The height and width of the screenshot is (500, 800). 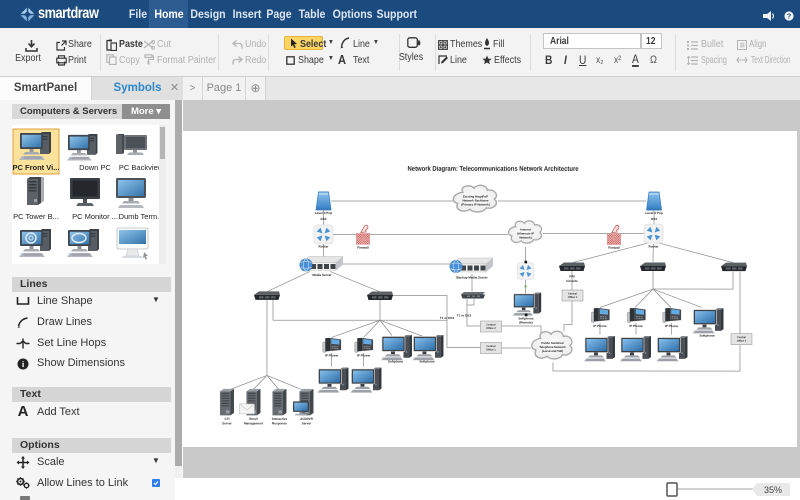 What do you see at coordinates (773, 490) in the screenshot?
I see `svg-text: 35%` at bounding box center [773, 490].